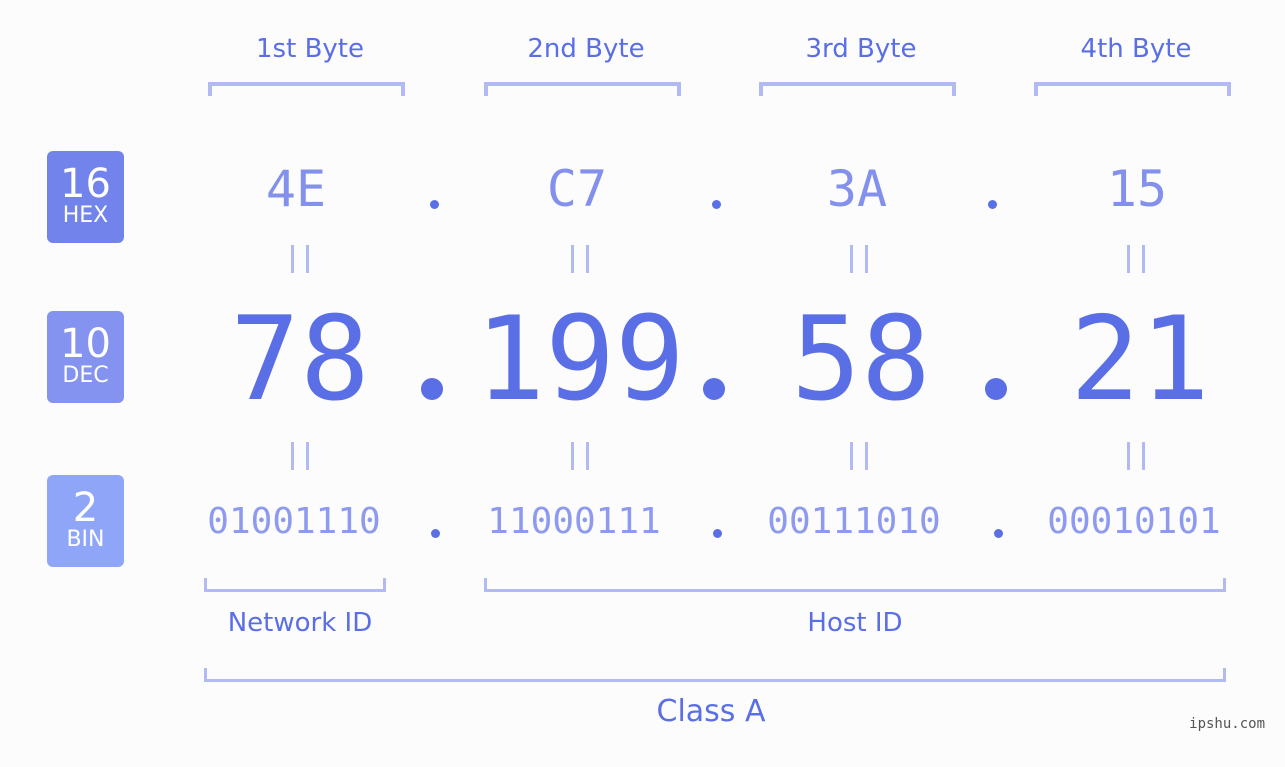 The width and height of the screenshot is (1285, 767). I want to click on byte-label-4: 4th Byte, so click(1136, 49).